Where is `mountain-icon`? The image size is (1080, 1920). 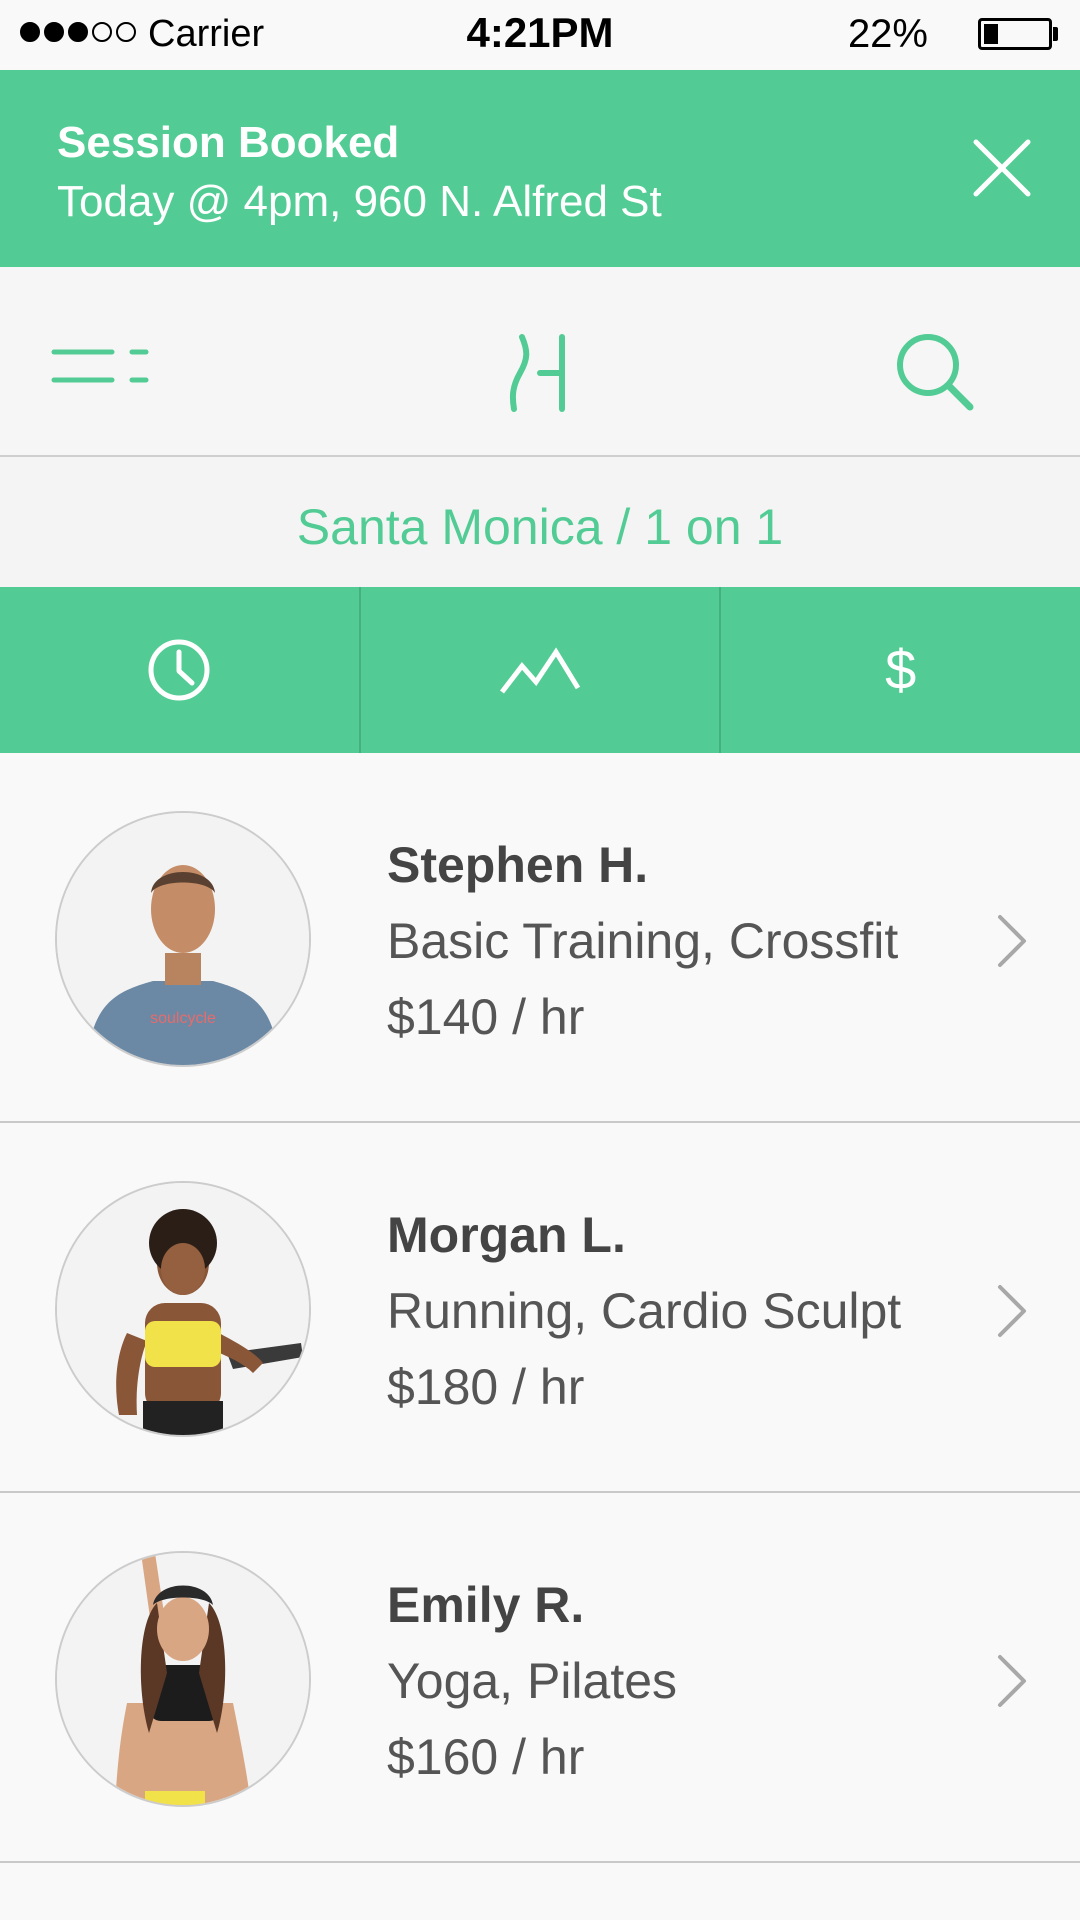 mountain-icon is located at coordinates (540, 670).